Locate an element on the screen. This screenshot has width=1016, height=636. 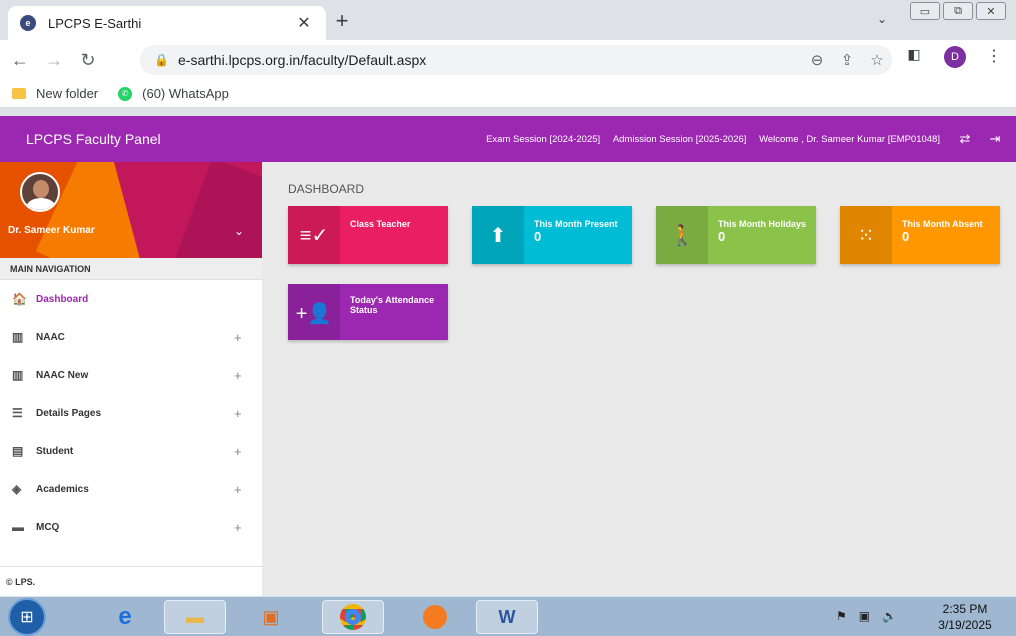
system-tray: ⚑ ▣ 🔈 is located at coordinates (866, 616).